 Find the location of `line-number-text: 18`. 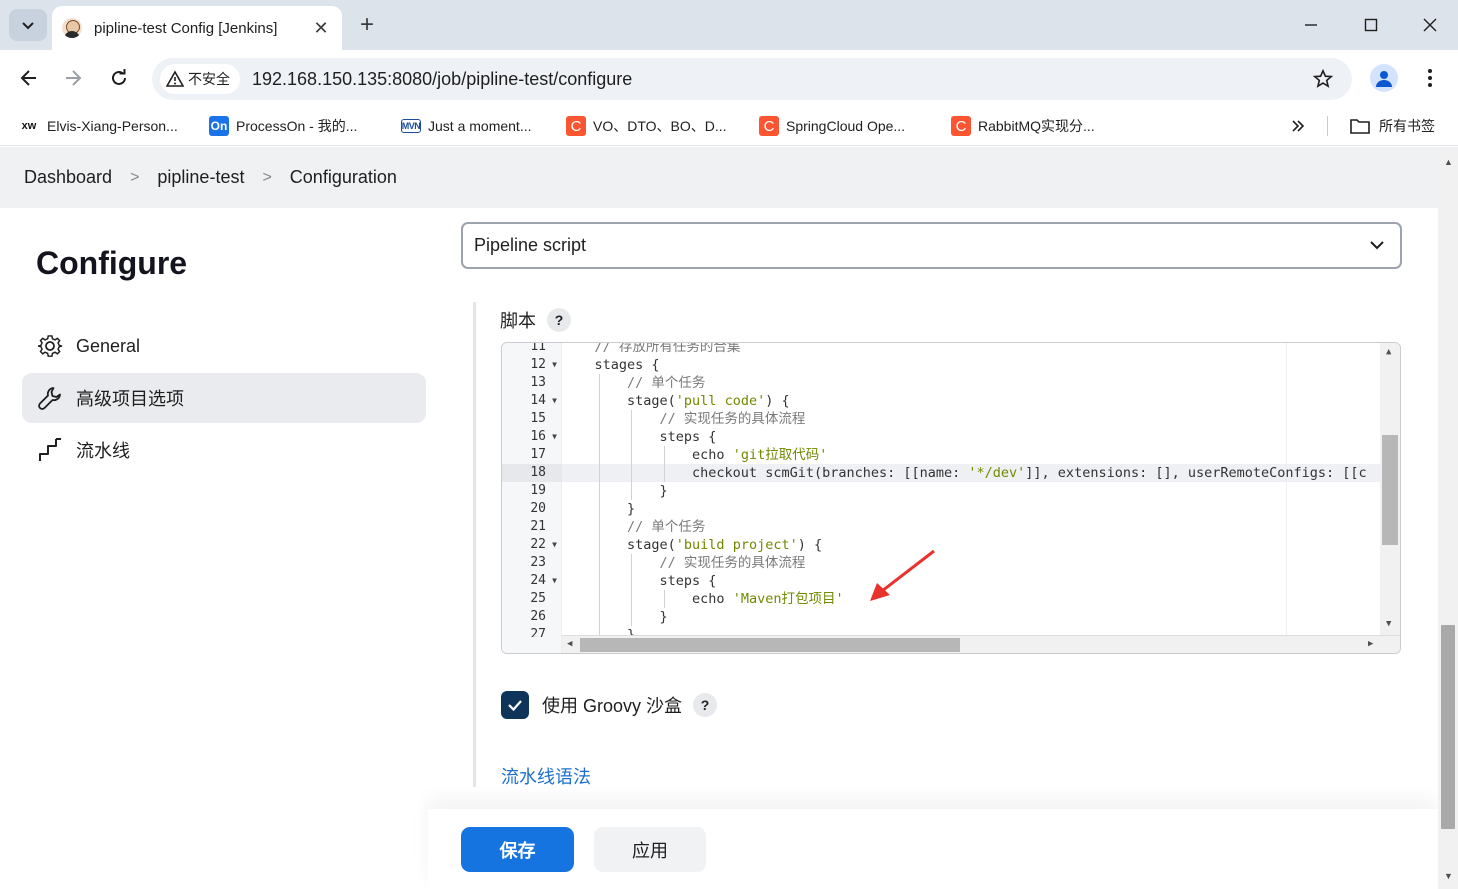

line-number-text: 18 is located at coordinates (538, 472).